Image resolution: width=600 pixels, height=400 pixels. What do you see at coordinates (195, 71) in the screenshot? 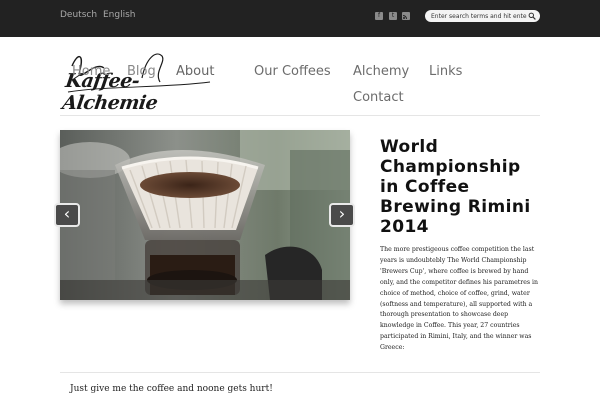
I see `nav-about: About` at bounding box center [195, 71].